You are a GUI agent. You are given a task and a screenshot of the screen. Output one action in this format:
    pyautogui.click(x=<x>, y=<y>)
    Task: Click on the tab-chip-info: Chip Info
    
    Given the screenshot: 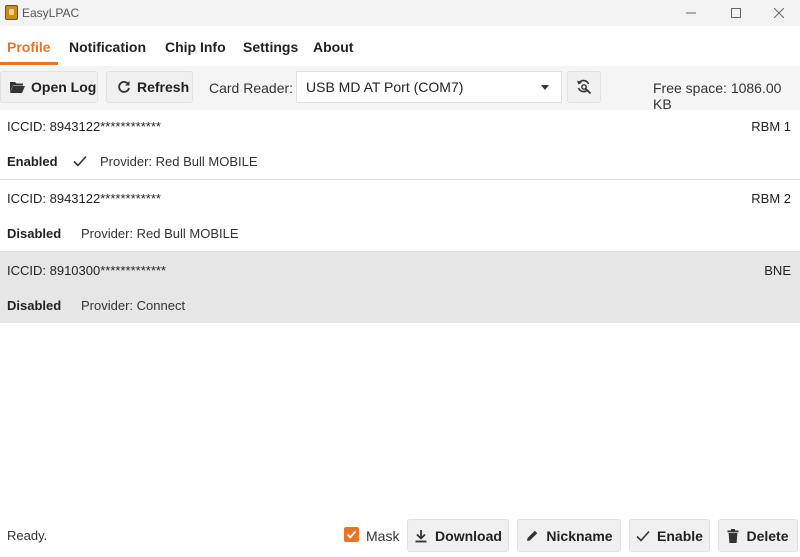 What is the action you would take?
    pyautogui.click(x=195, y=47)
    